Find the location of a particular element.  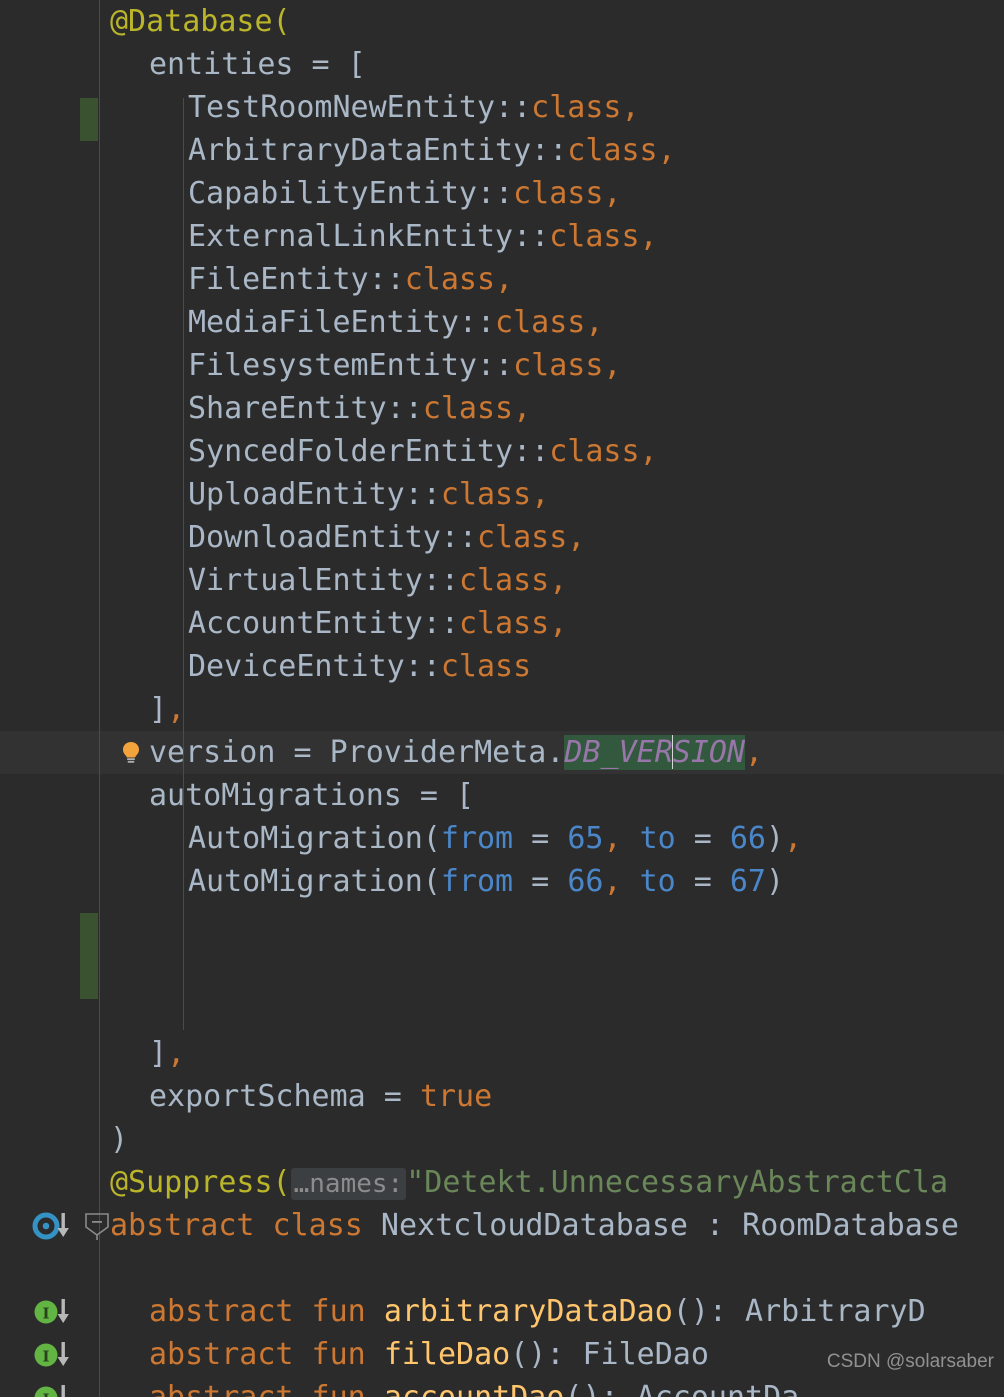

overridden-member-icon is located at coordinates (61, 1226).